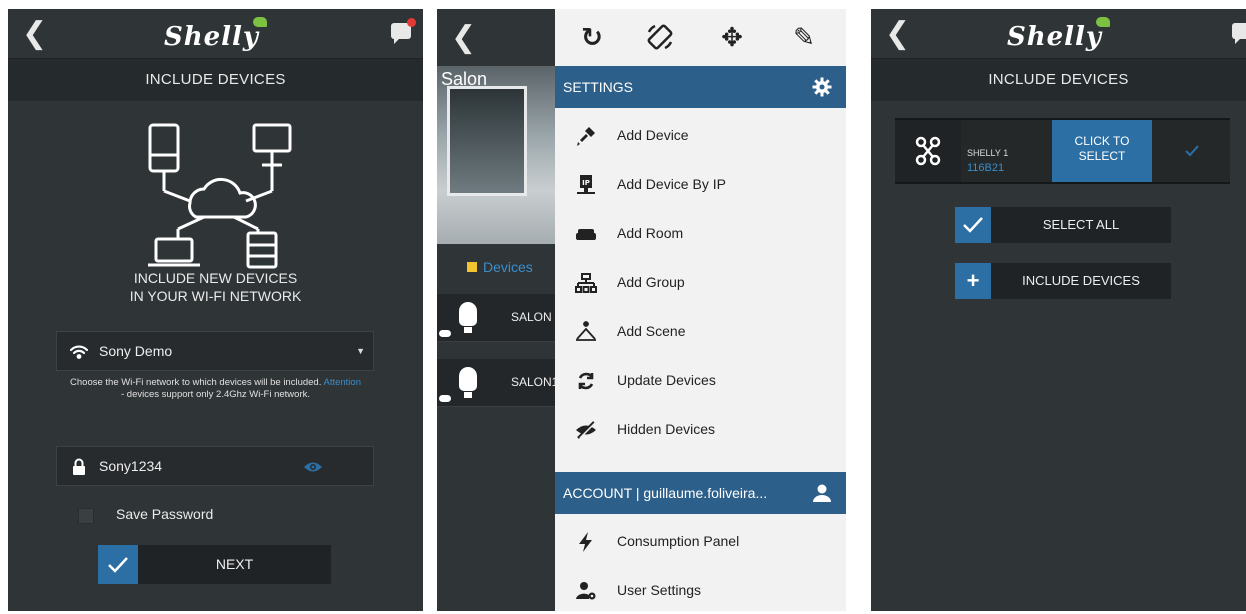  What do you see at coordinates (650, 233) in the screenshot?
I see `menu-item-label: Add Room` at bounding box center [650, 233].